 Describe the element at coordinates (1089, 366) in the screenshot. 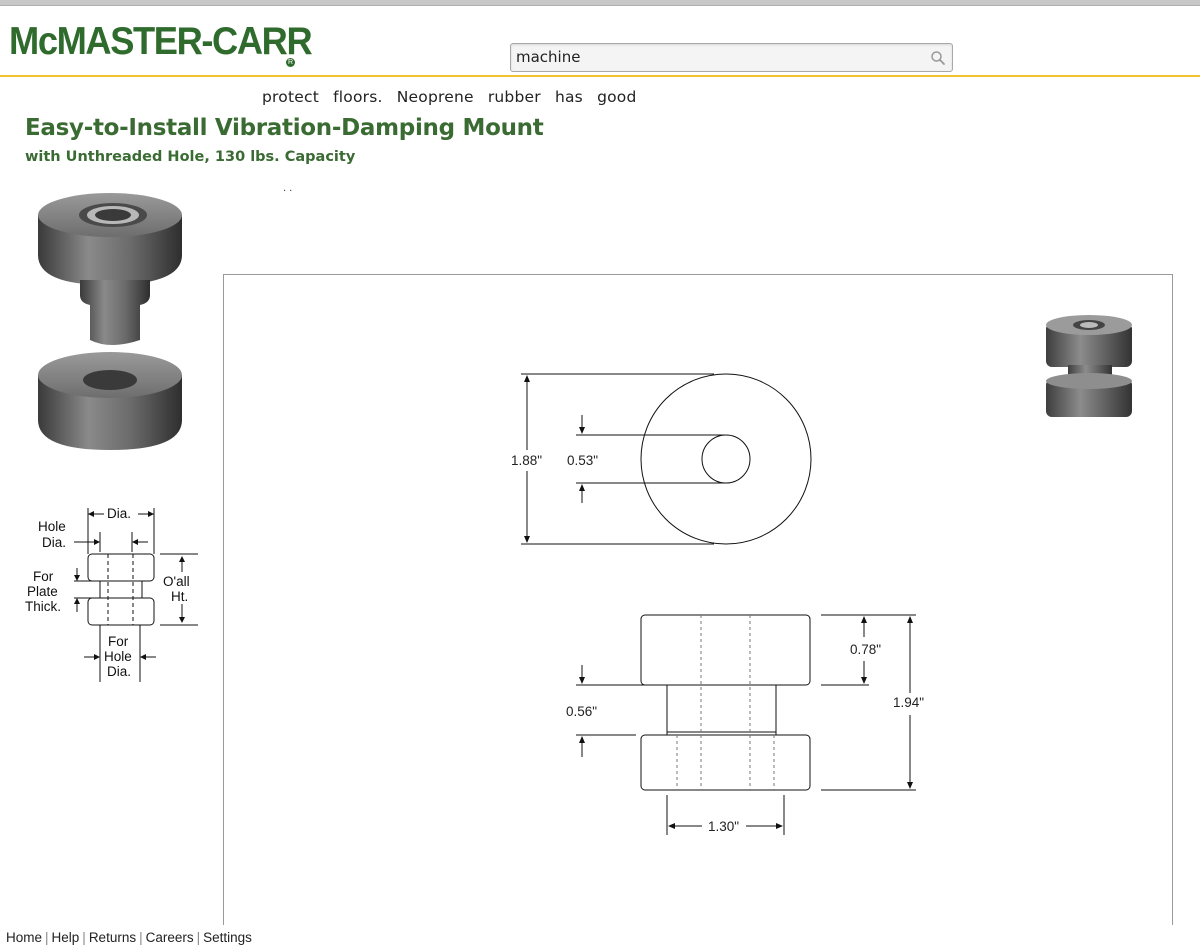

I see `mount-thumbnail` at that location.